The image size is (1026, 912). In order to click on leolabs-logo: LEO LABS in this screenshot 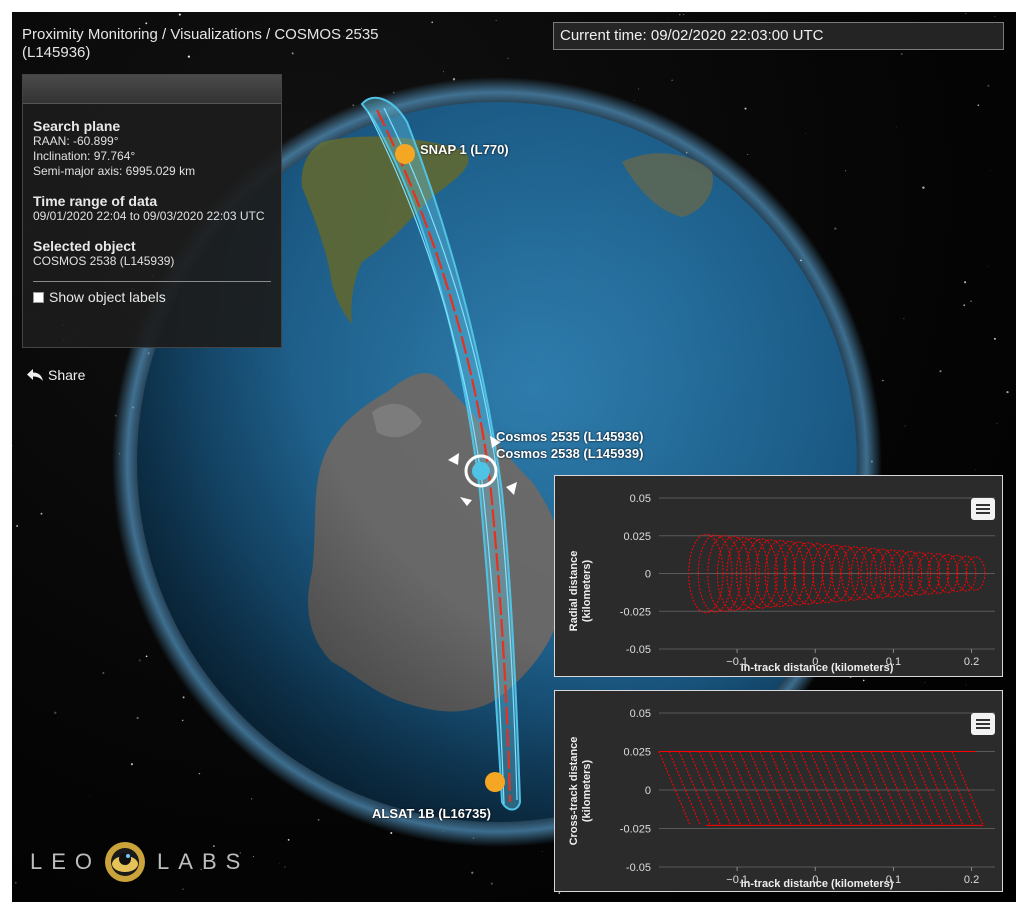, I will do `click(139, 862)`.